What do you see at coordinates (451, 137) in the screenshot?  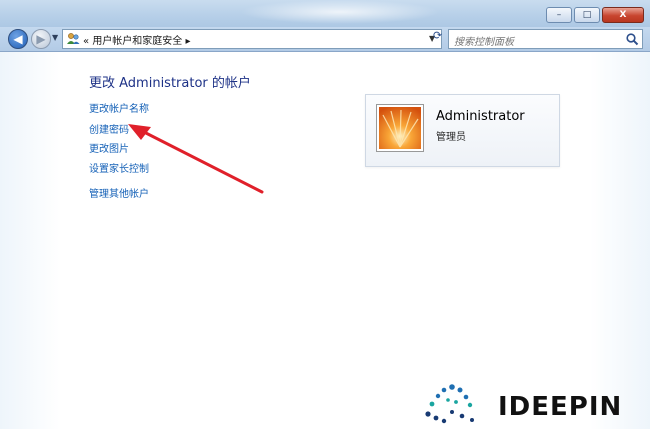 I see `account-role: 管理员` at bounding box center [451, 137].